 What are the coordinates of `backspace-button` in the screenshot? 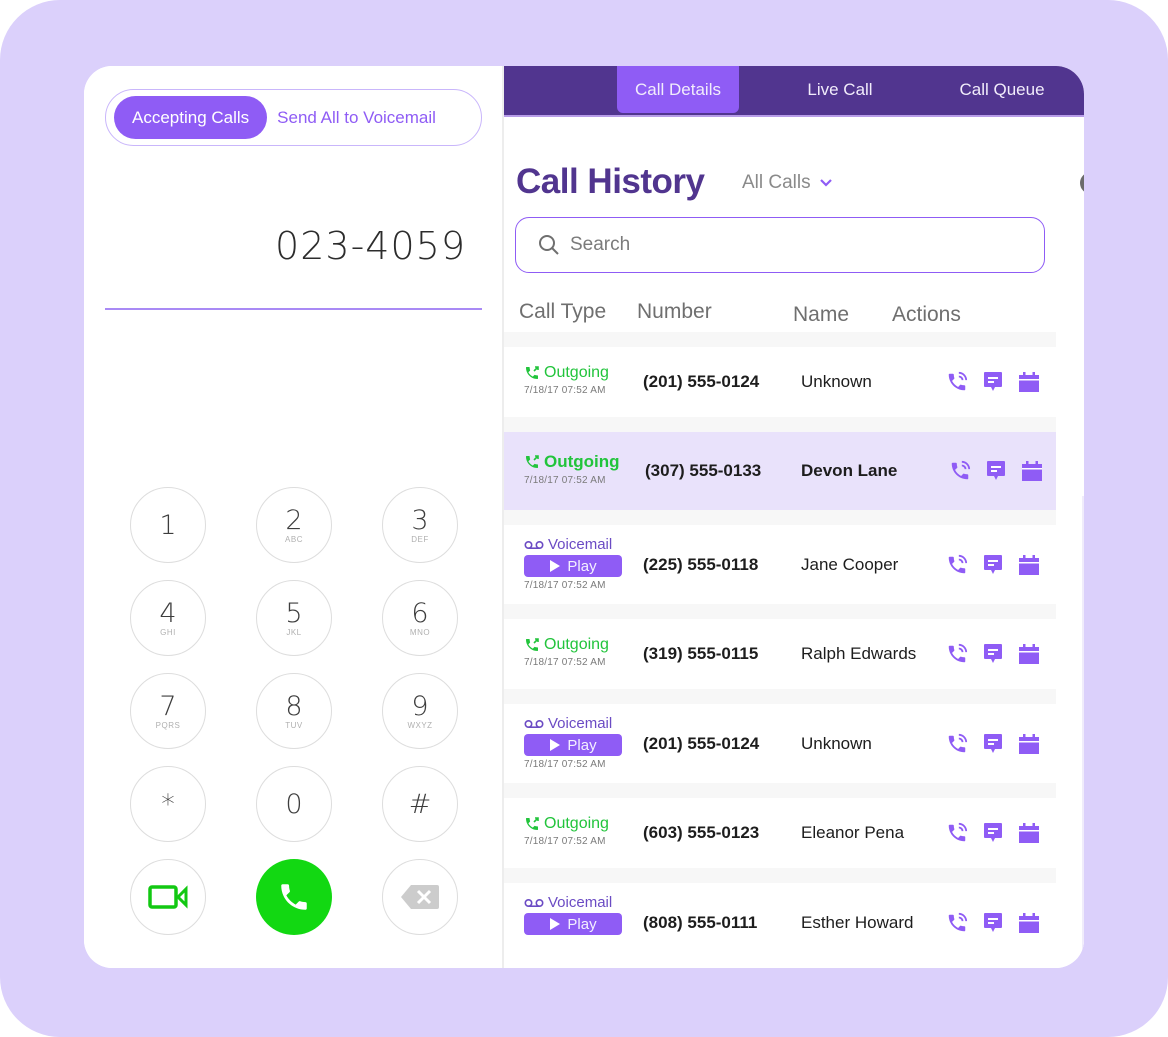 It's located at (420, 897).